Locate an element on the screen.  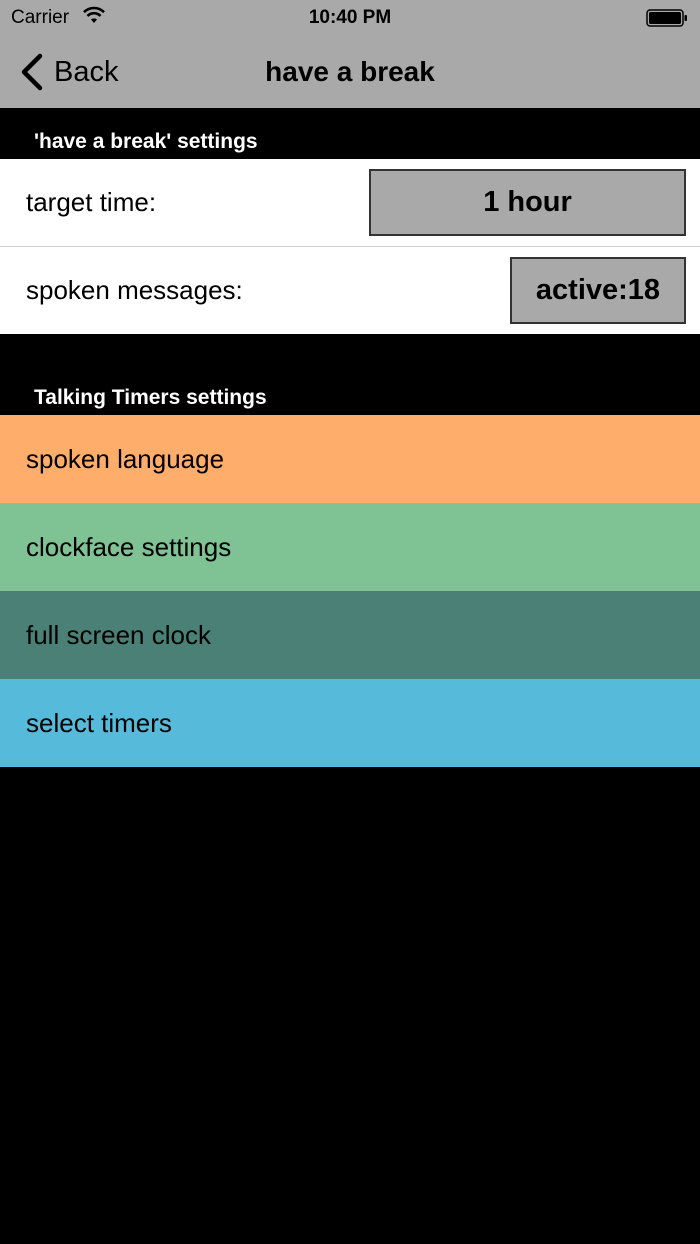
status-time: 10:40 PM is located at coordinates (350, 17).